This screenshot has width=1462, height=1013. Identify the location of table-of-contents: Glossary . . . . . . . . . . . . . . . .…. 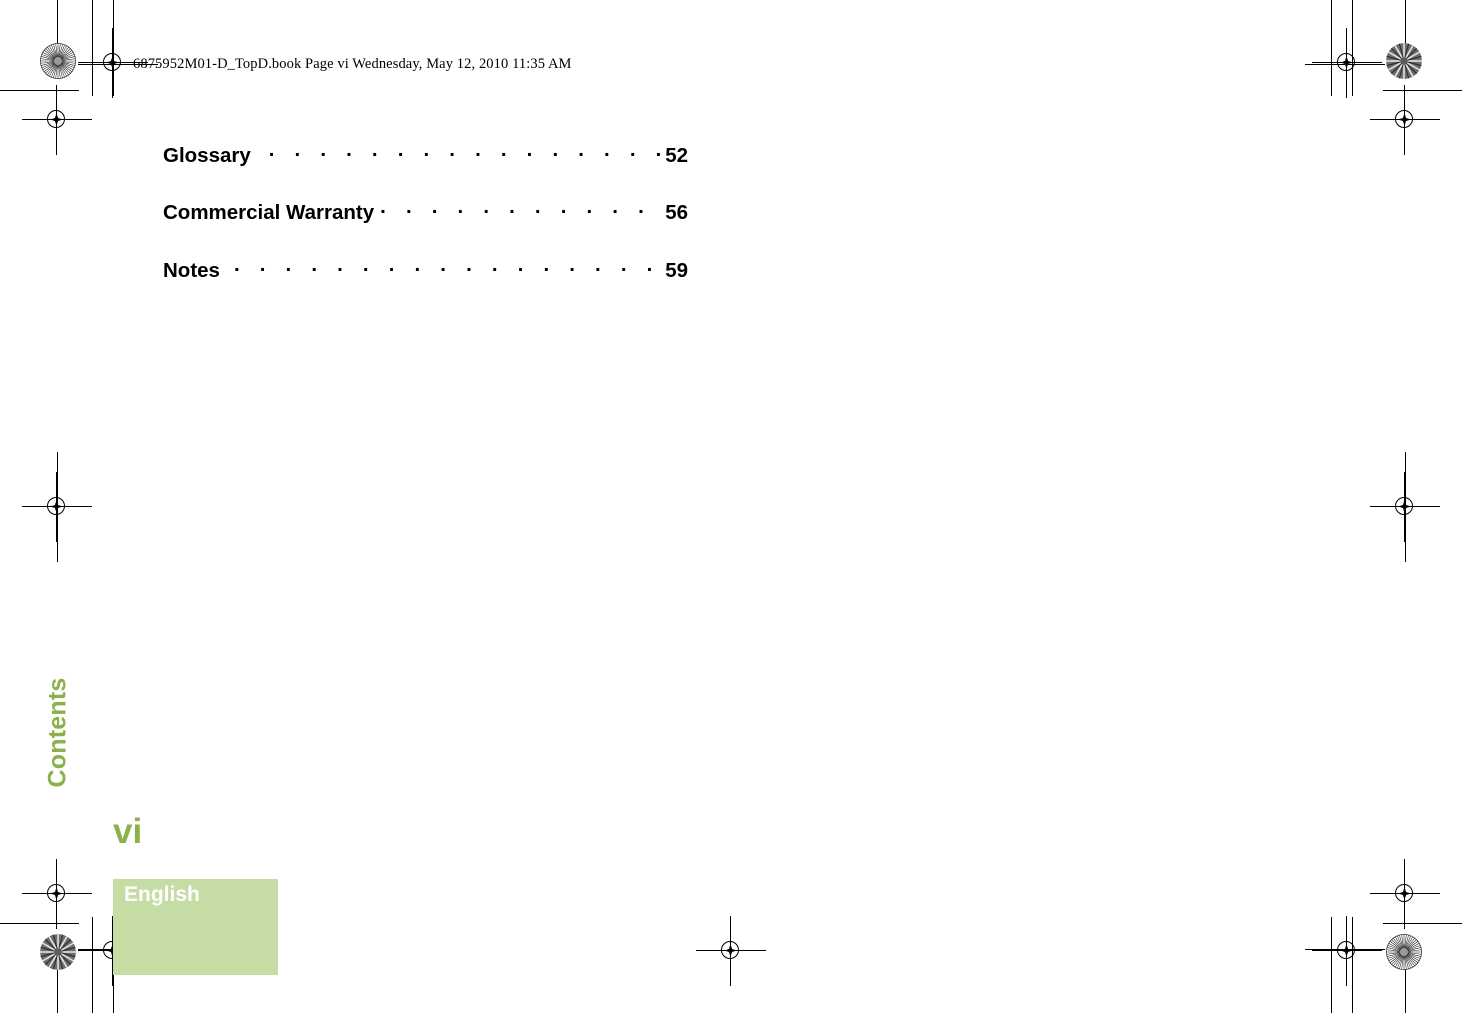
(425, 227).